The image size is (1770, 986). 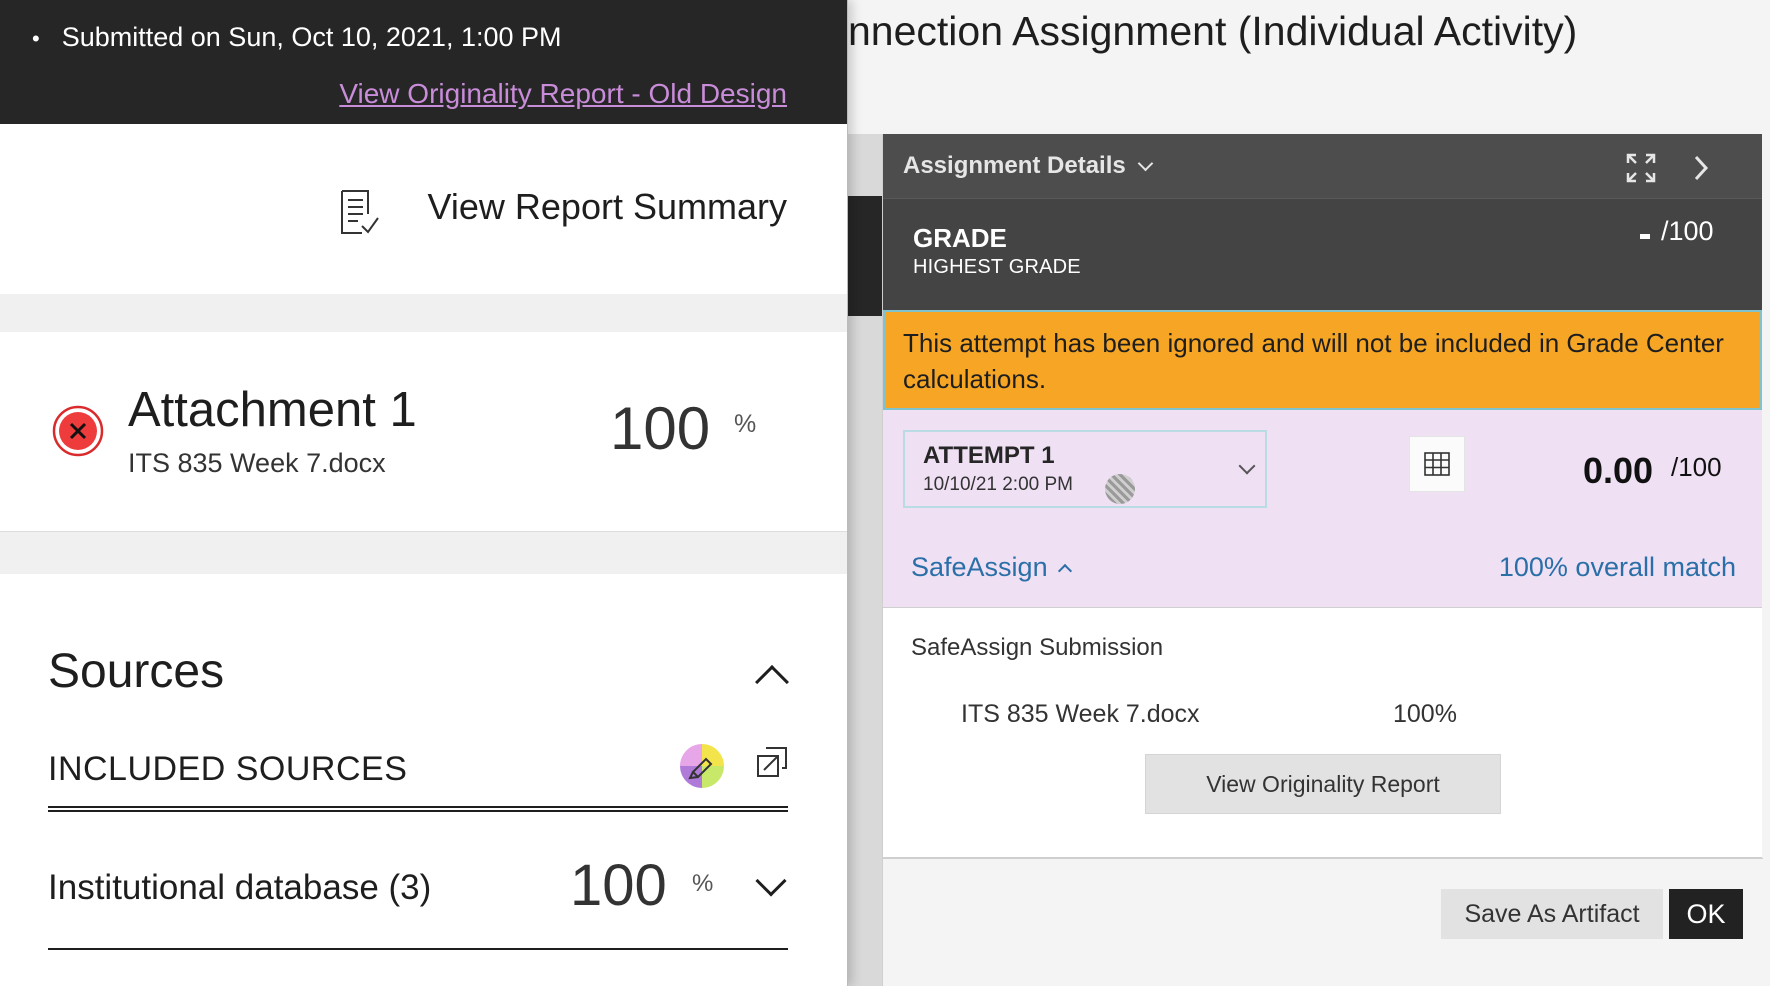 What do you see at coordinates (297, 37) in the screenshot?
I see `submitted-text: Submitted on Sun, Oct 10, 2021, 1:00 PM` at bounding box center [297, 37].